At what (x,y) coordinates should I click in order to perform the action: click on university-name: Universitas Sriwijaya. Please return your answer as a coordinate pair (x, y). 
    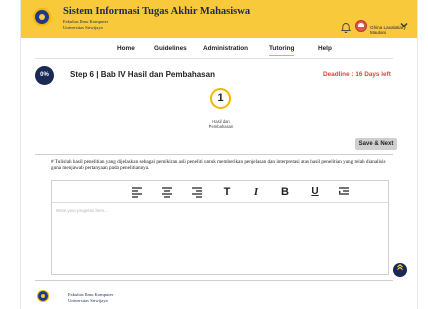
    Looking at the image, I should click on (83, 27).